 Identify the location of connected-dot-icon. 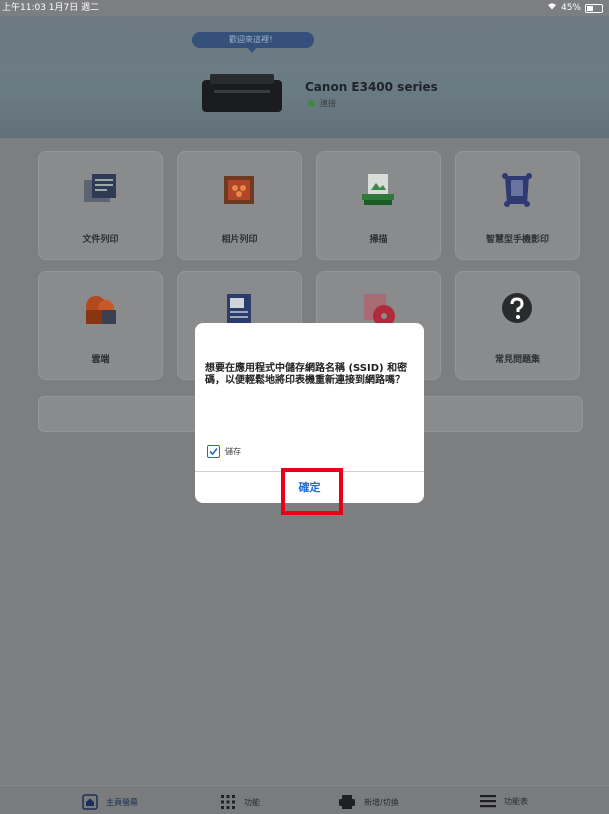
(311, 103).